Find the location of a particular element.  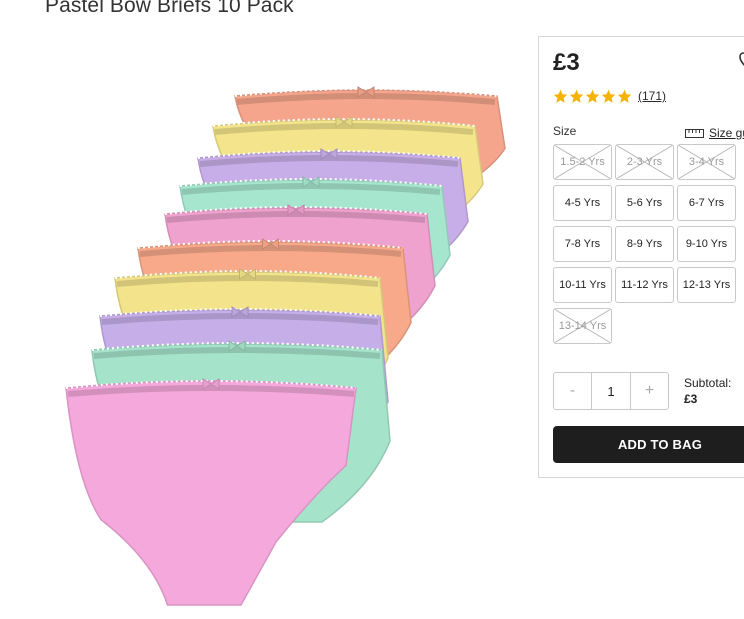

add-to-bag-button: ADD TO BAG is located at coordinates (648, 444).